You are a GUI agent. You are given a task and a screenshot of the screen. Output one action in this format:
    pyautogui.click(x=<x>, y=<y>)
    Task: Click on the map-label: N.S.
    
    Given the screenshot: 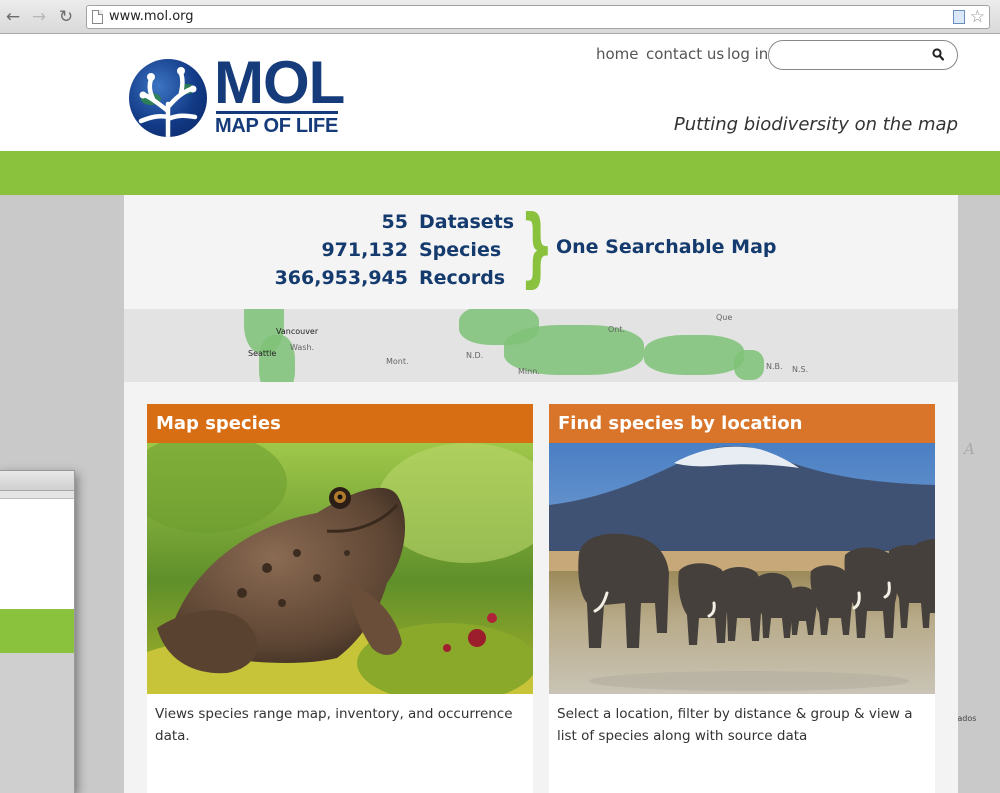 What is the action you would take?
    pyautogui.click(x=800, y=369)
    